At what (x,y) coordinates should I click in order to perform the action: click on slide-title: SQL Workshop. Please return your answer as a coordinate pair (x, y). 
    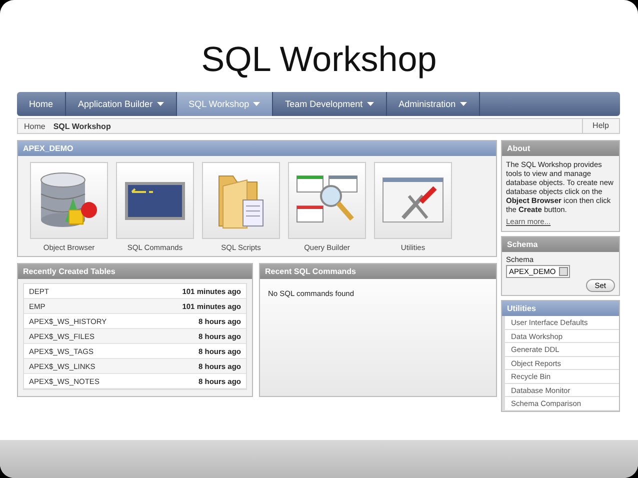
    Looking at the image, I should click on (319, 60).